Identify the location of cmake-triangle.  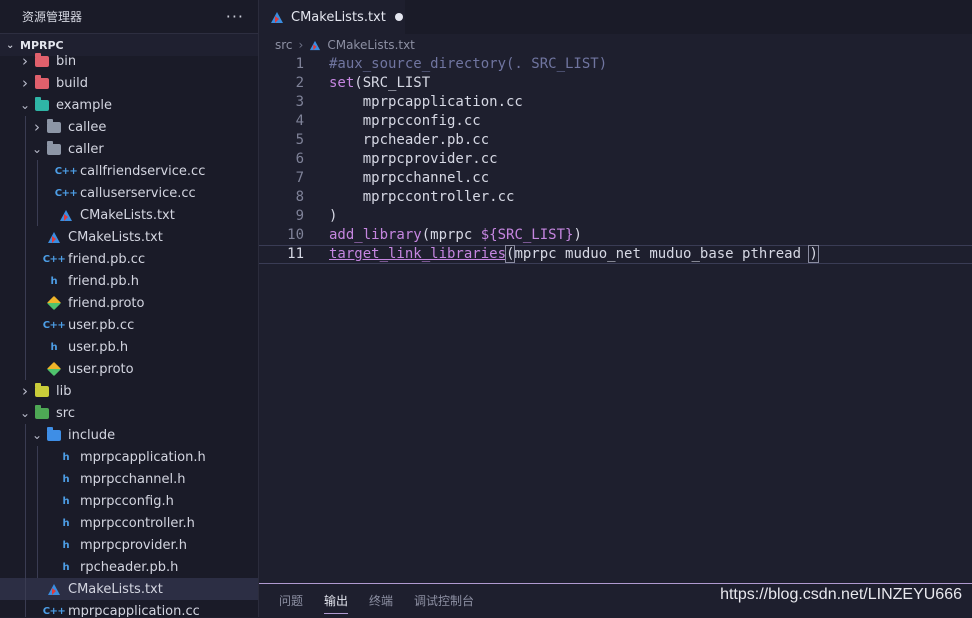
(54, 237).